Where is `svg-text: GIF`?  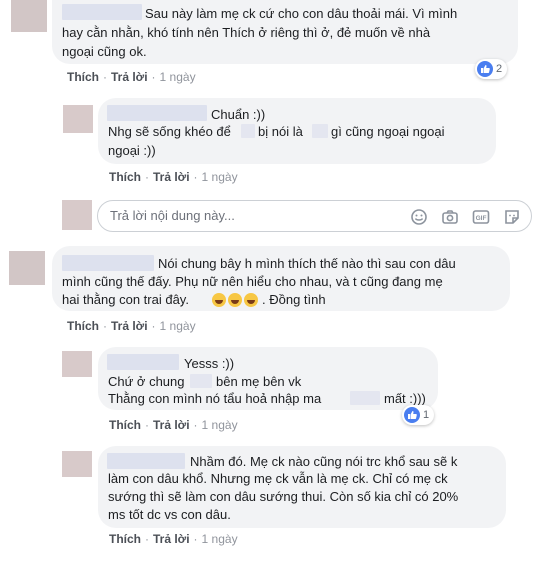 svg-text: GIF is located at coordinates (481, 218).